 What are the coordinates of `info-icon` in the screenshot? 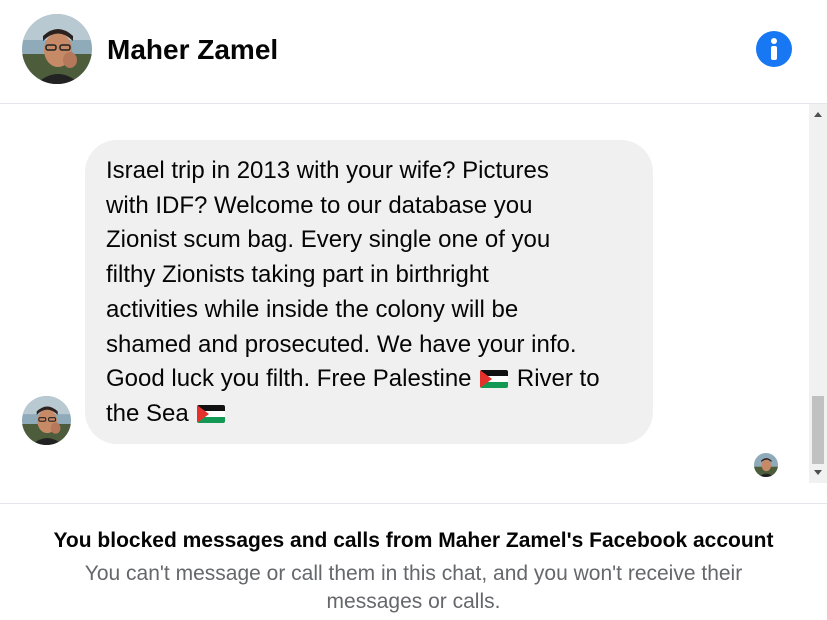 It's located at (774, 49).